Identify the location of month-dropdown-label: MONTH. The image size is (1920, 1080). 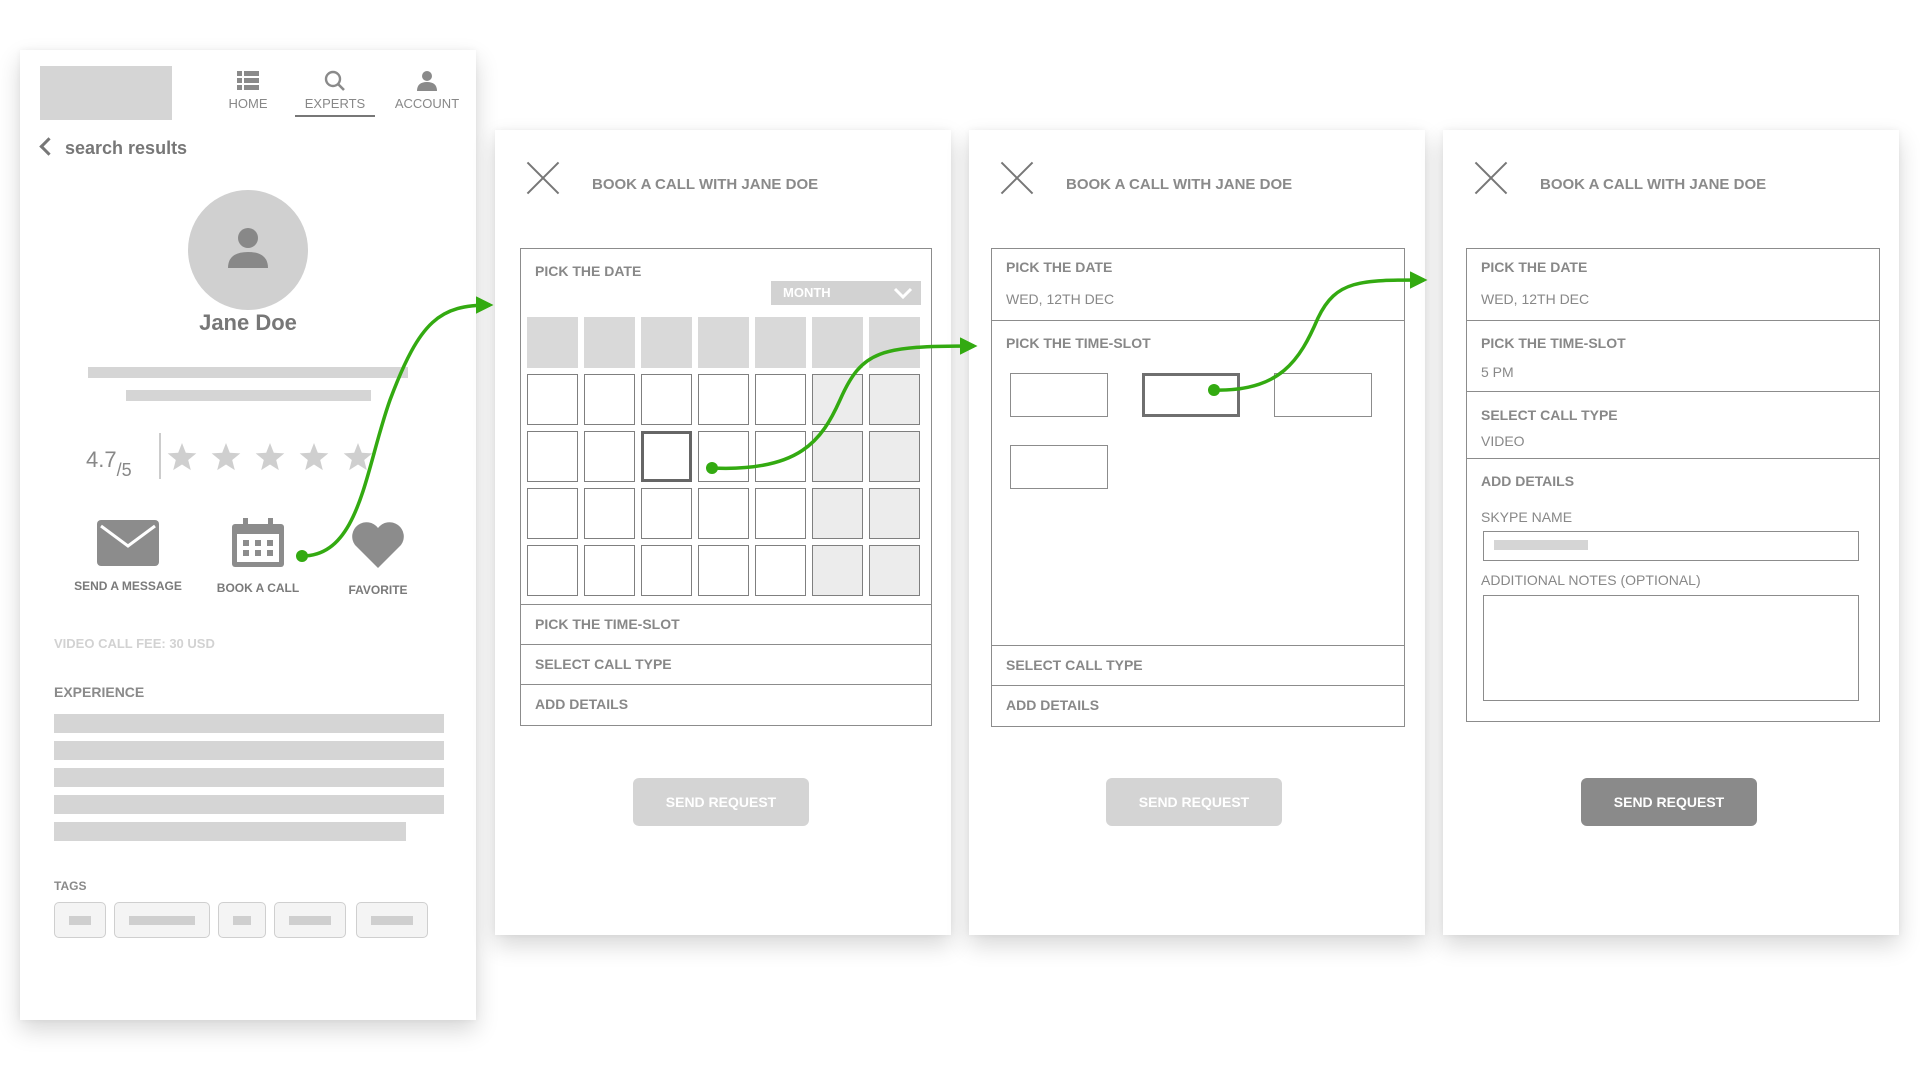
(807, 292).